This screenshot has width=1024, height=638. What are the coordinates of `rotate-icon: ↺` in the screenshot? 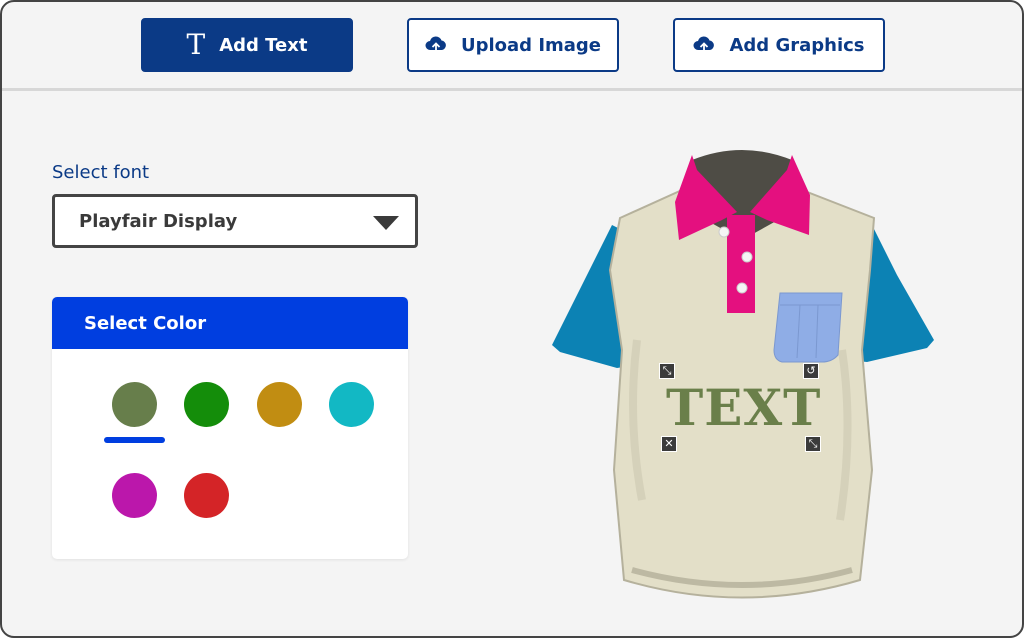 It's located at (811, 371).